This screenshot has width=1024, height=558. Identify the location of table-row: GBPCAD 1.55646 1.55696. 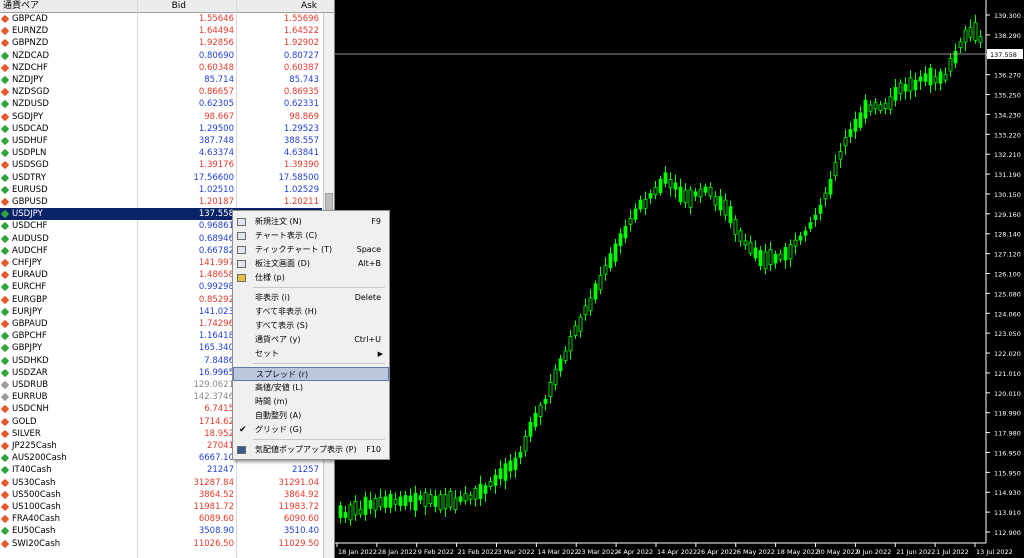
(161, 19).